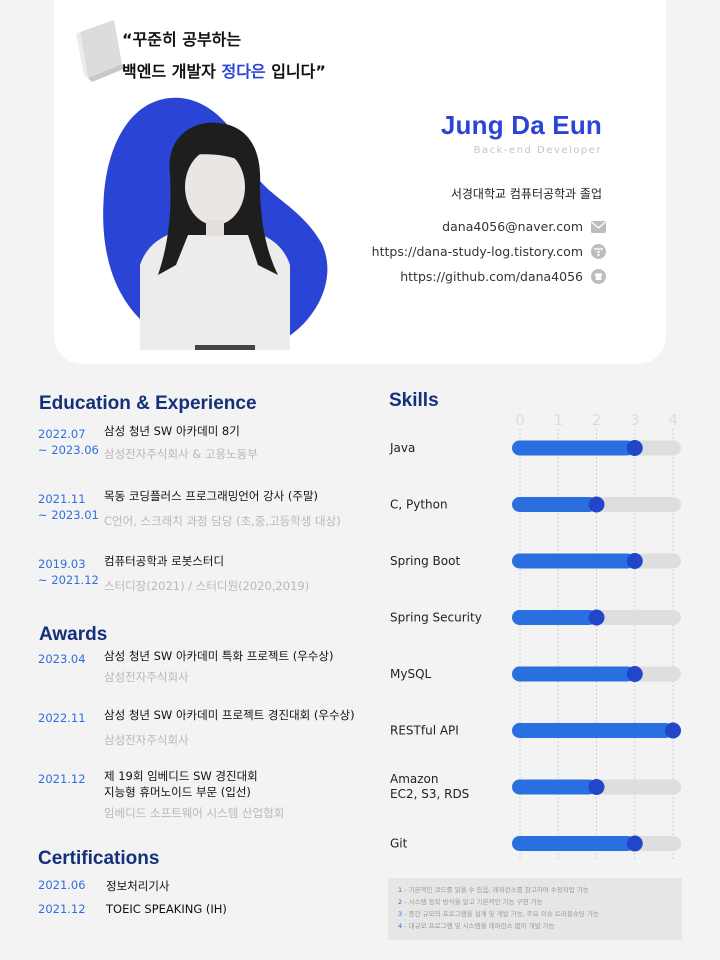 Image resolution: width=720 pixels, height=960 pixels. What do you see at coordinates (181, 784) in the screenshot?
I see `entry-title: 제 19회 임베디드 SW 경진대회 지능형 휴머노이드 부문 (입선)` at bounding box center [181, 784].